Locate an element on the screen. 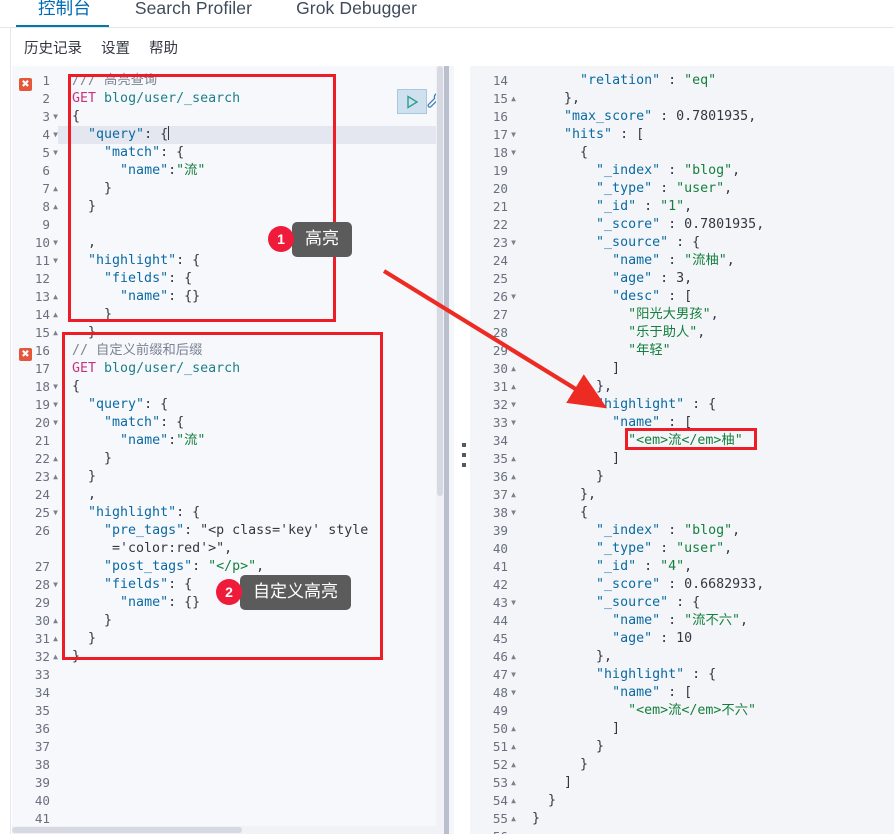 This screenshot has height=834, width=894. error-marker-line-16: ✖ is located at coordinates (25, 354).